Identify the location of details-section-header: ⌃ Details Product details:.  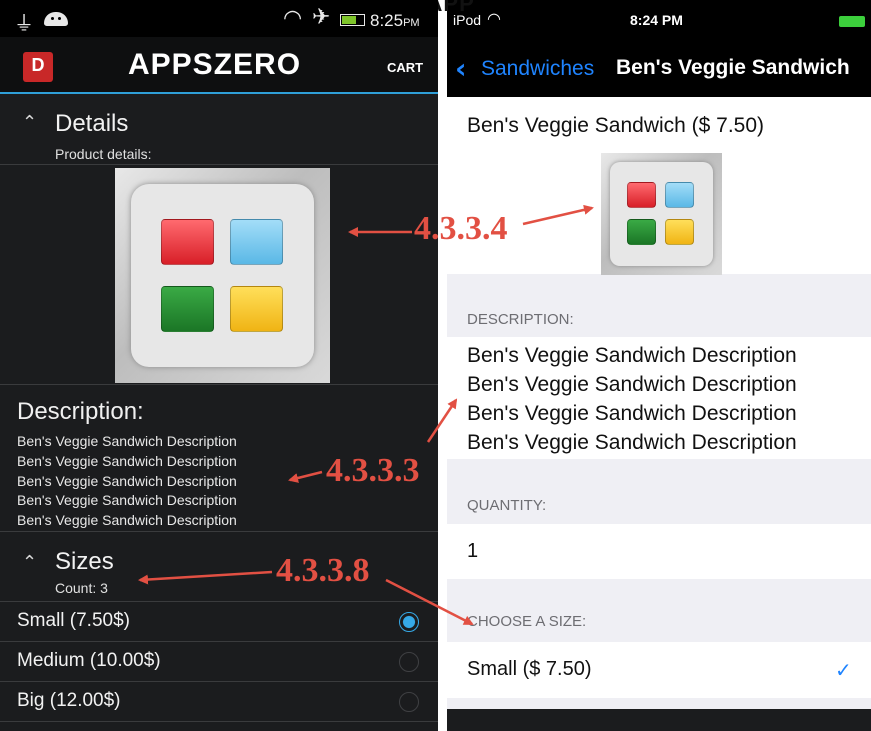
(219, 130).